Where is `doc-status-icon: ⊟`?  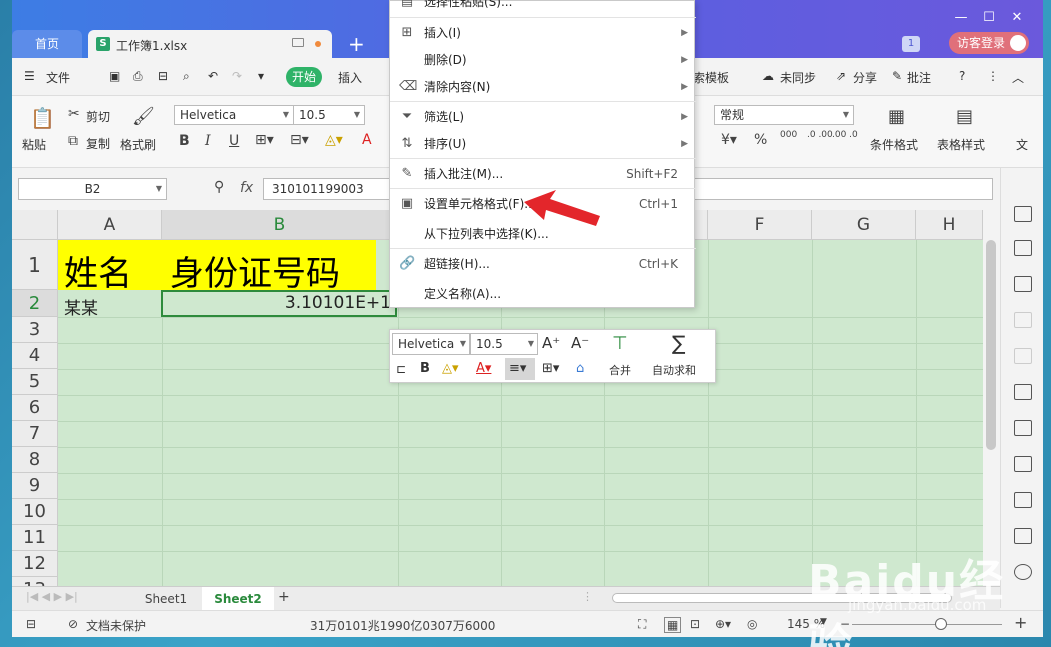
doc-status-icon: ⊟ is located at coordinates (31, 624).